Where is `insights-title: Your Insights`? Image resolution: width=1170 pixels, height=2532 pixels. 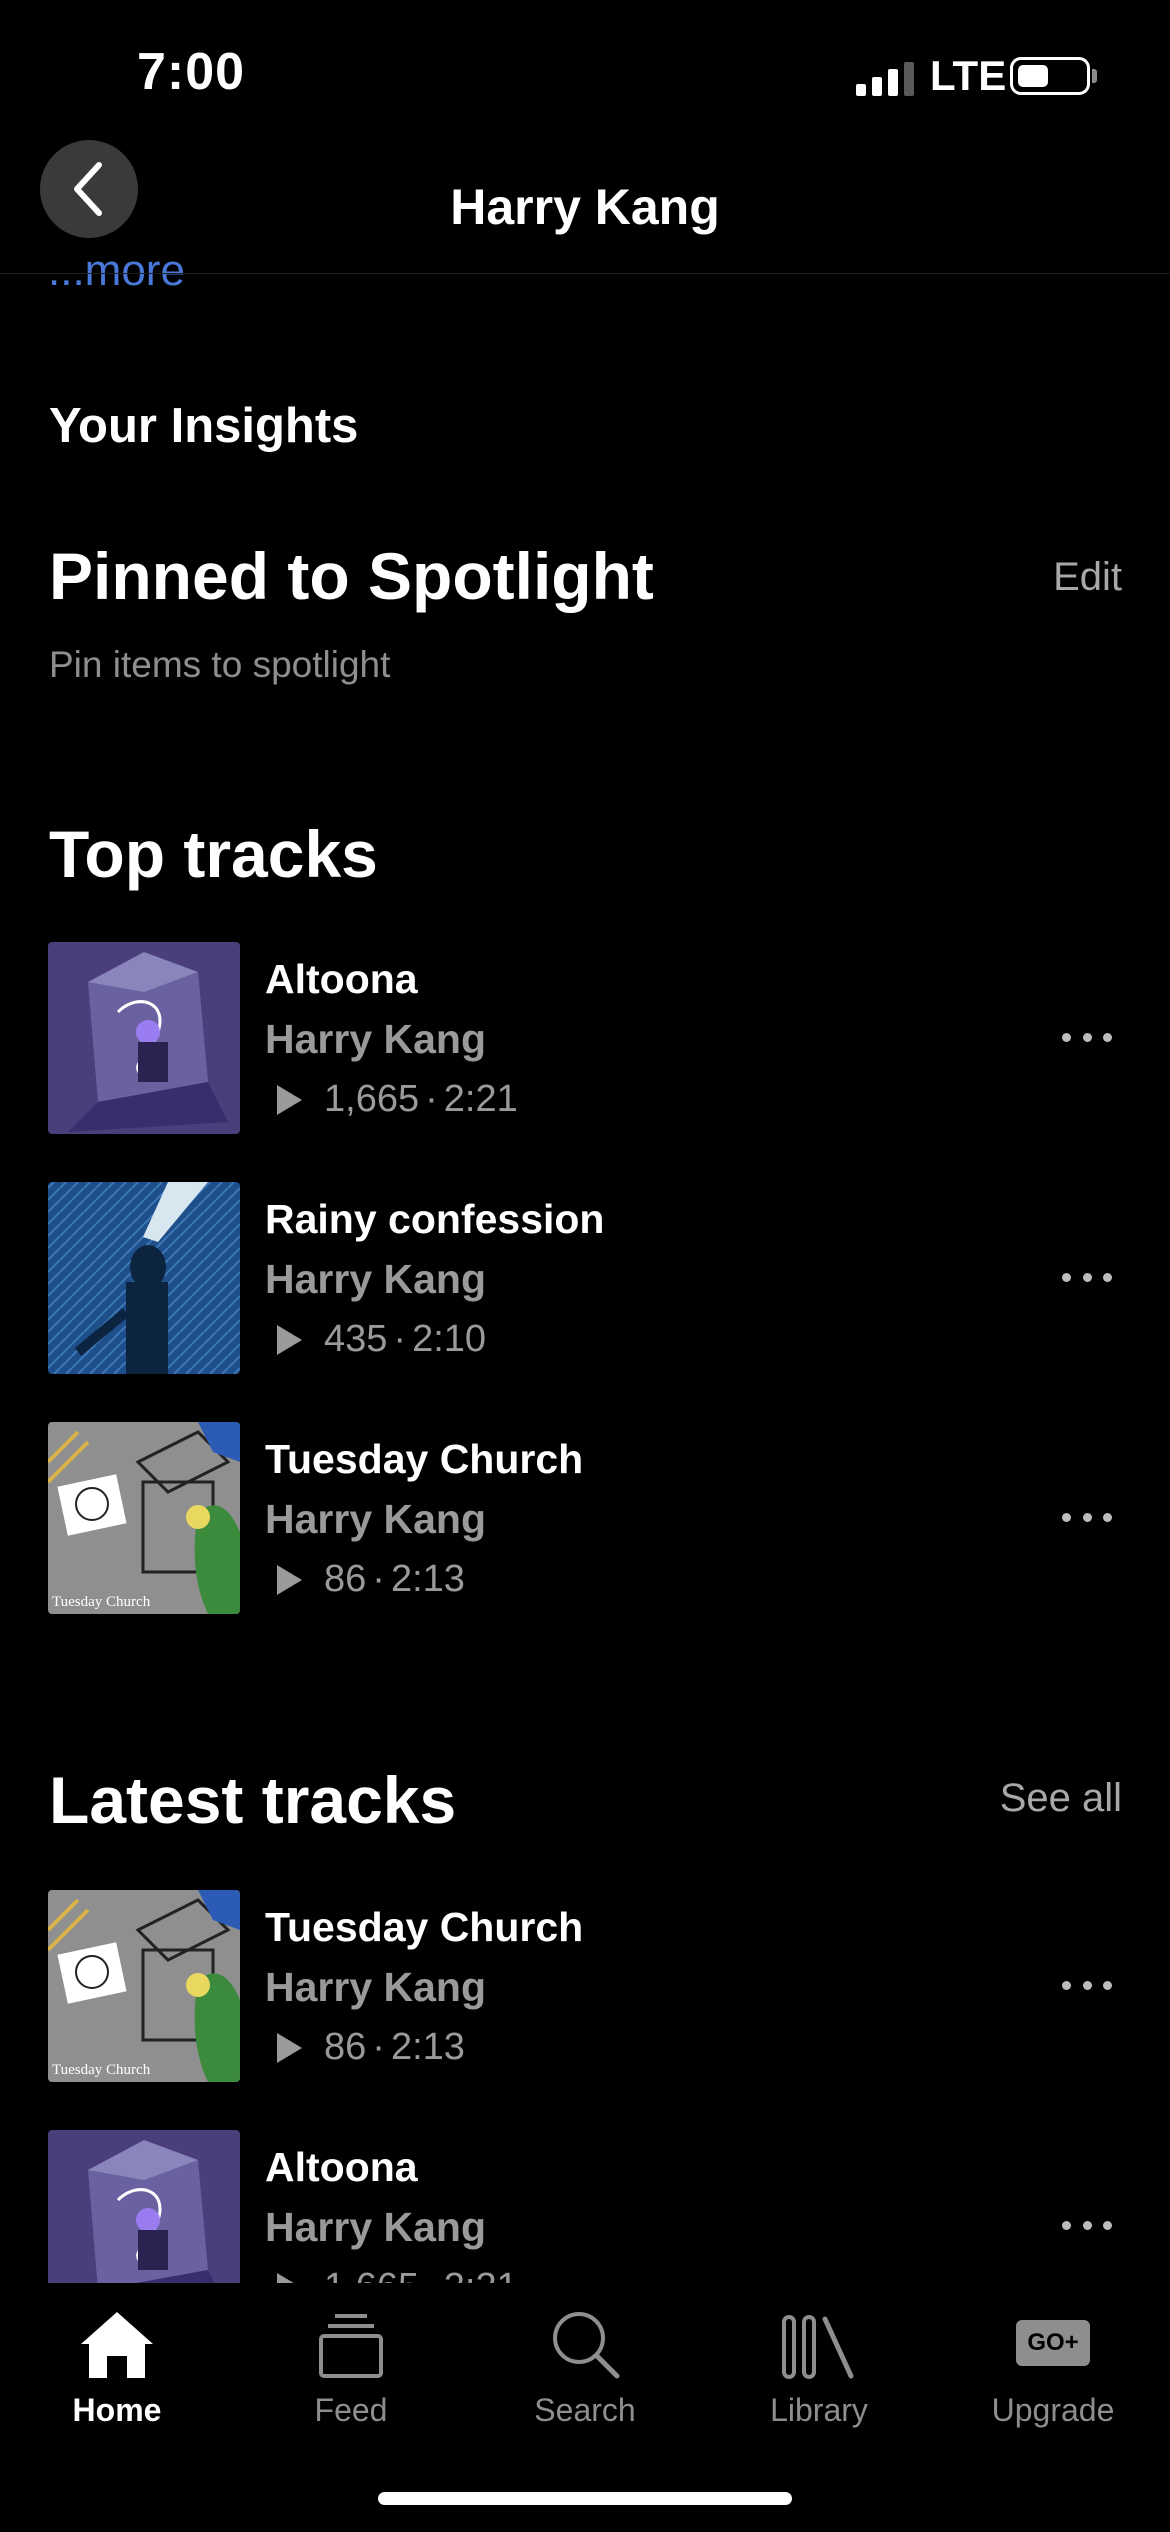
insights-title: Your Insights is located at coordinates (203, 426).